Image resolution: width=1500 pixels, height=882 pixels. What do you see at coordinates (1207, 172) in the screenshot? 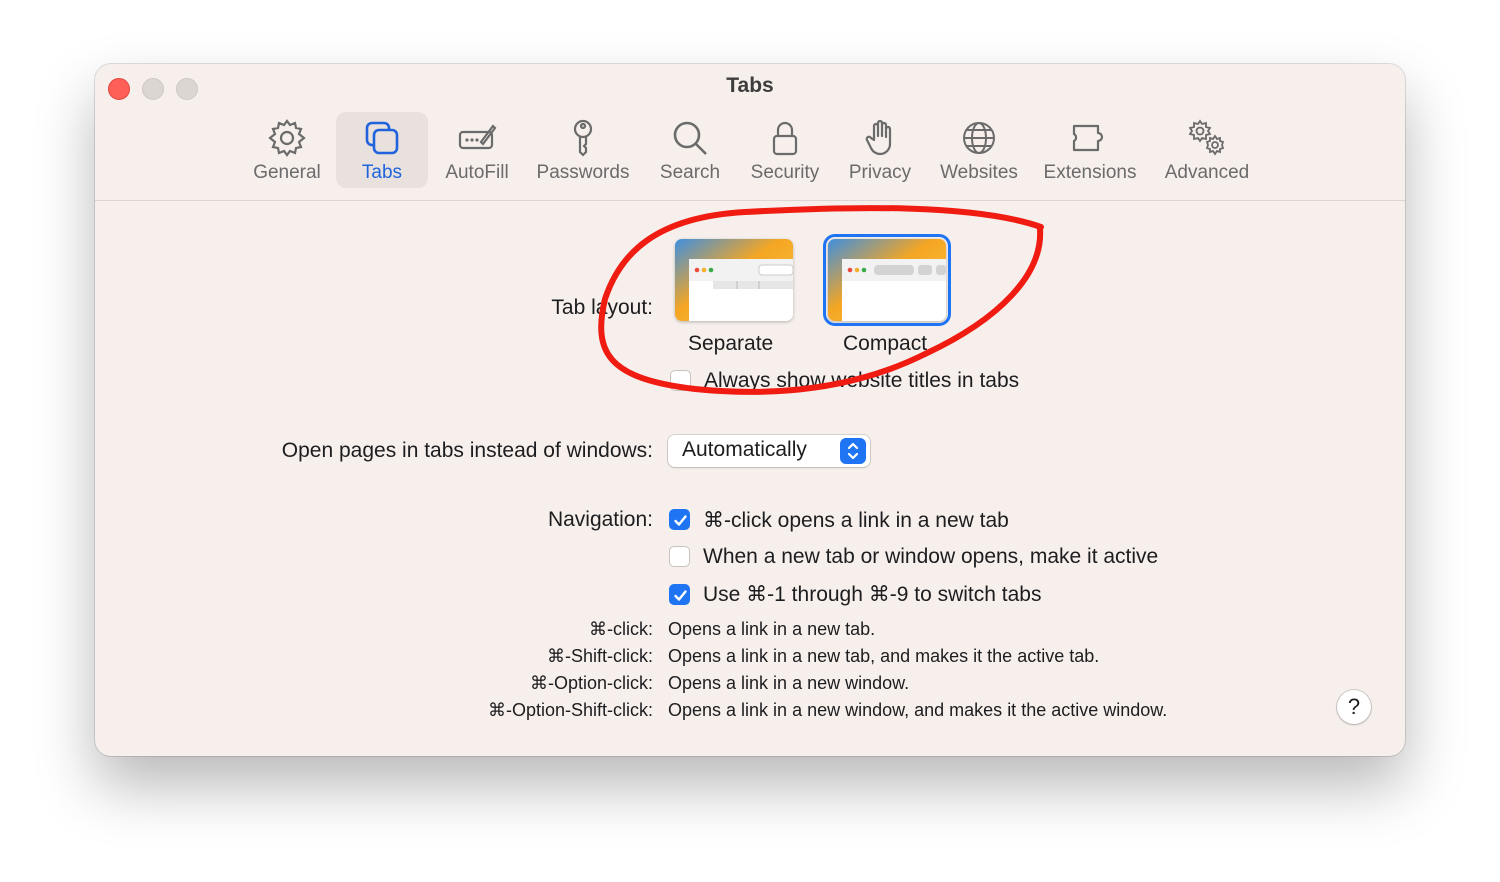
I see `toolbar-item-label: Advanced` at bounding box center [1207, 172].